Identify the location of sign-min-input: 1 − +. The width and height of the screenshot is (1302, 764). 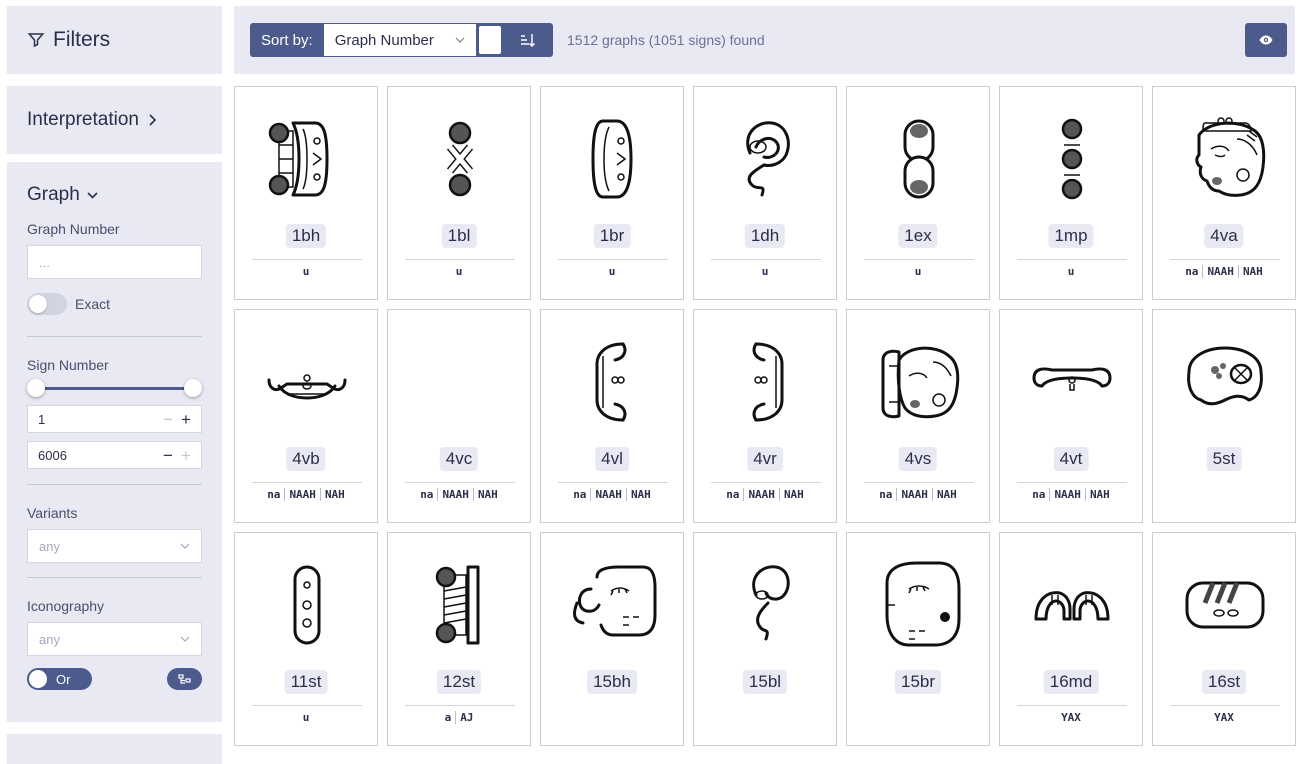
(114, 419).